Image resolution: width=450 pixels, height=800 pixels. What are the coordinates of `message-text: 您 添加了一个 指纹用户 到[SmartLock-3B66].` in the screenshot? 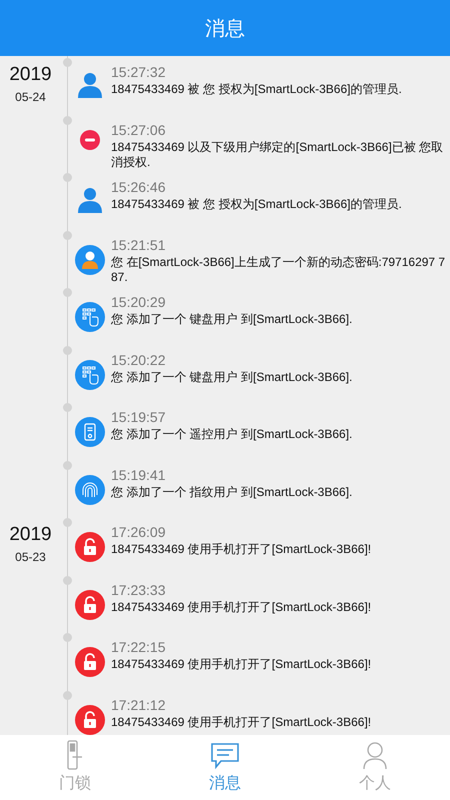 It's located at (232, 492).